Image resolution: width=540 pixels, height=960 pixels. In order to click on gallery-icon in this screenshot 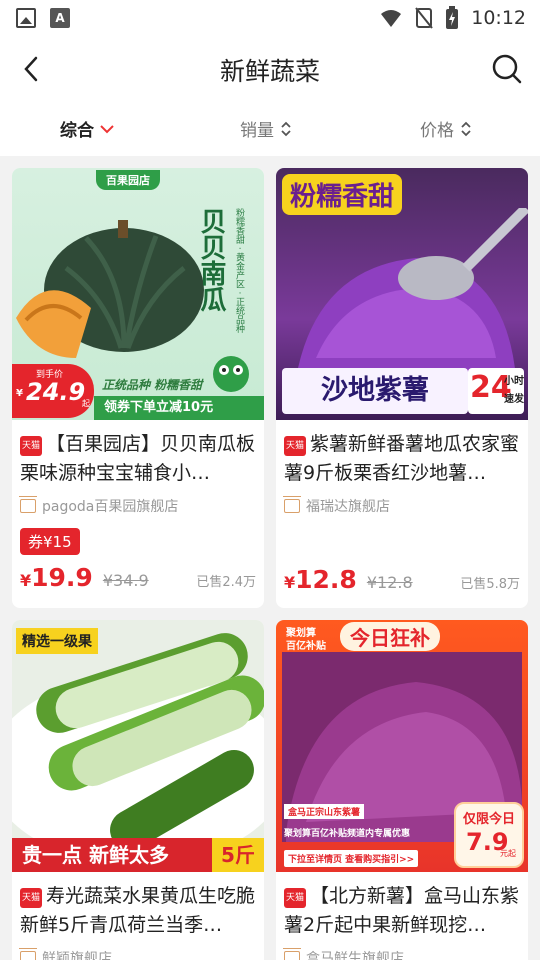, I will do `click(26, 18)`.